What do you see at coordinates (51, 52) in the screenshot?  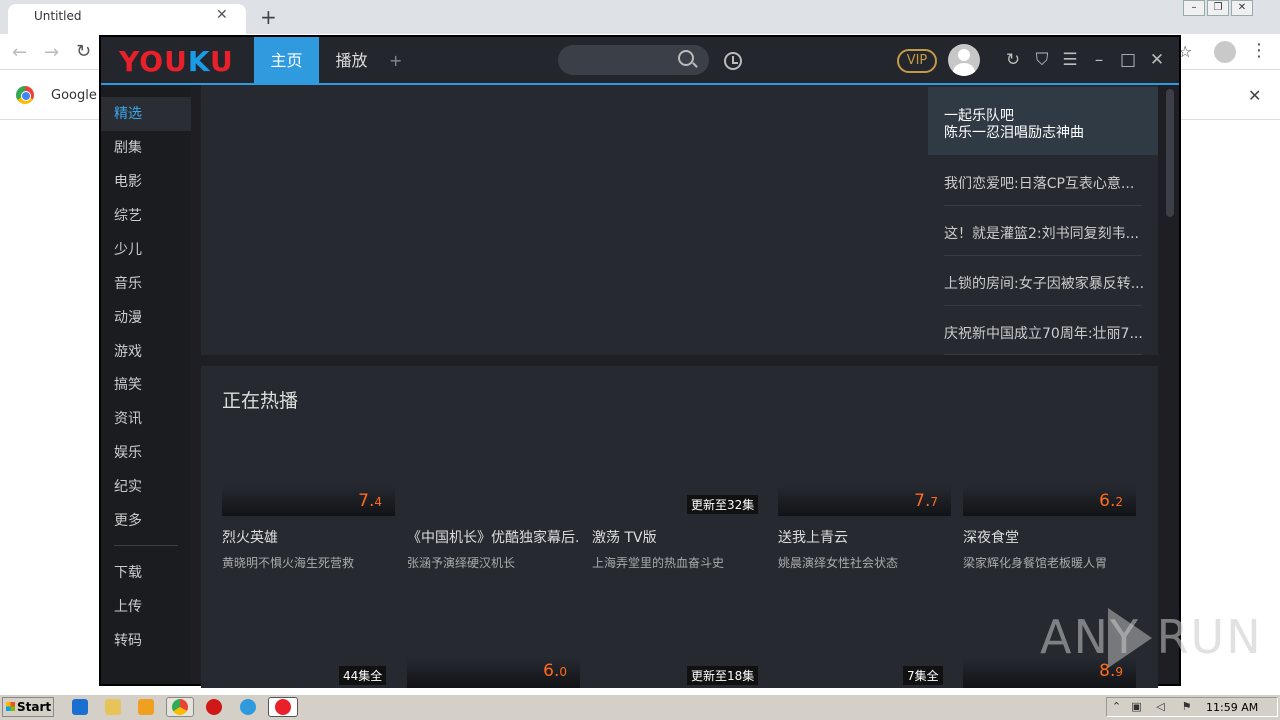 I see `forward-arrow-icon: →` at bounding box center [51, 52].